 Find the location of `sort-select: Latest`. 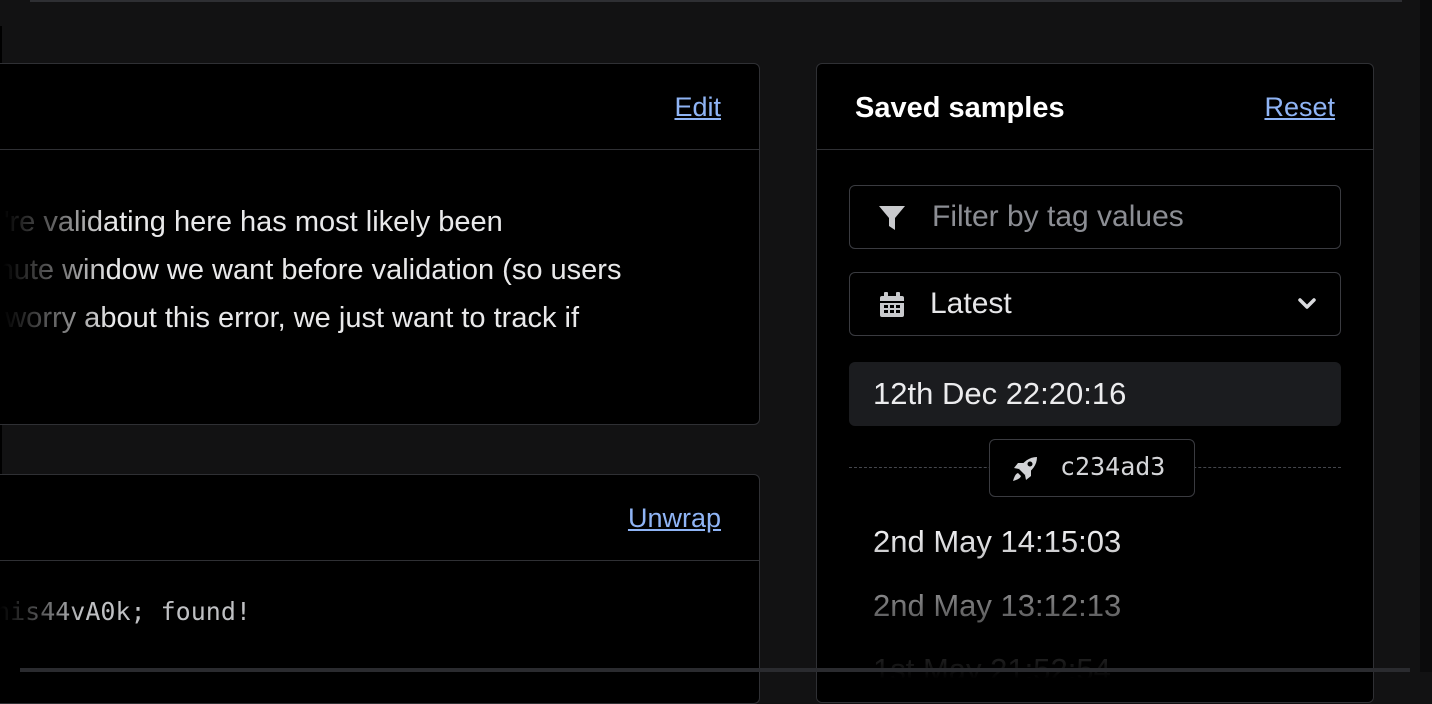

sort-select: Latest is located at coordinates (1095, 304).